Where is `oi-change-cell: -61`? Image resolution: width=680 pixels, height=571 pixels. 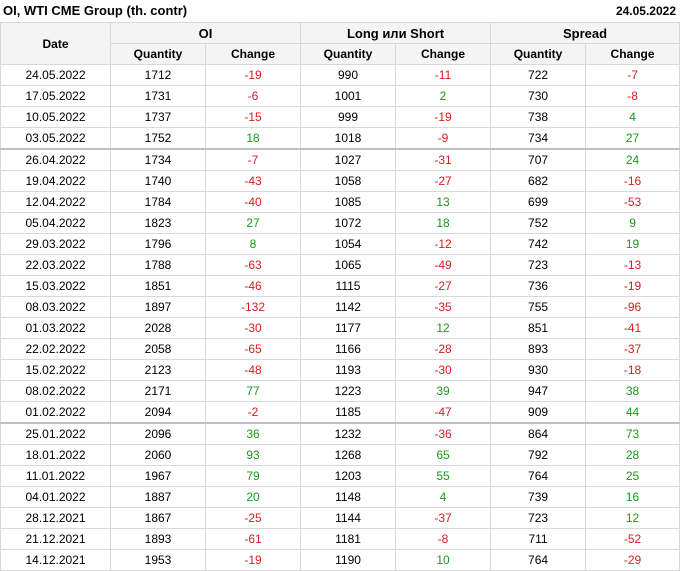 oi-change-cell: -61 is located at coordinates (253, 539).